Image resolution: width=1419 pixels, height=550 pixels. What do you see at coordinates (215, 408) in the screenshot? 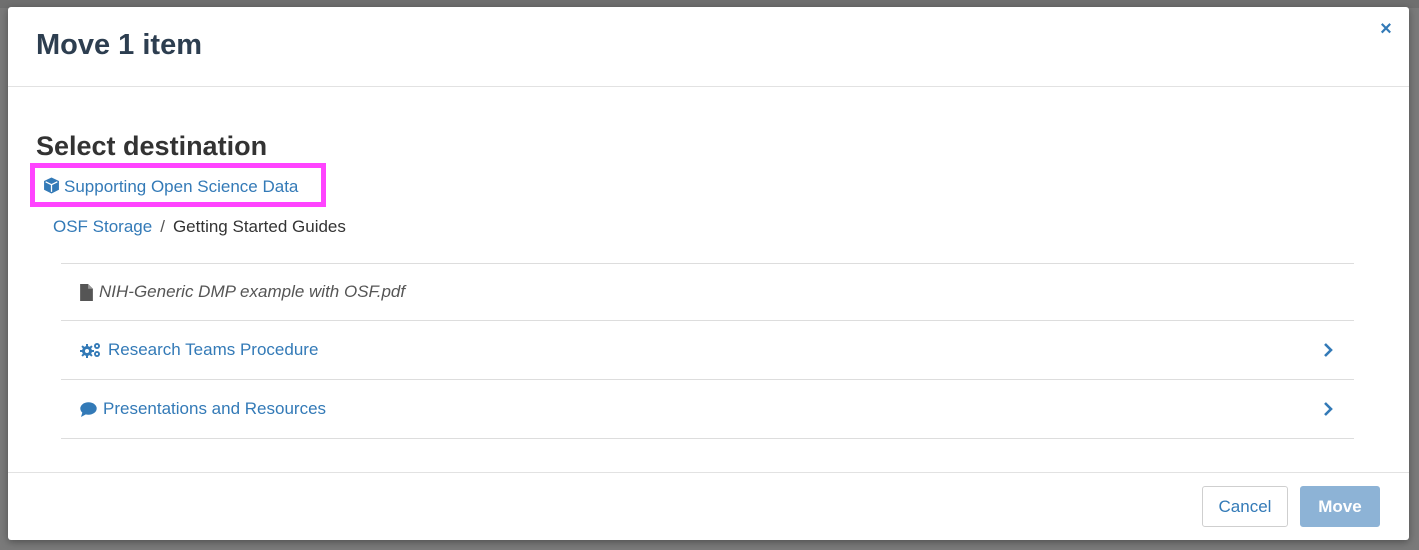
I see `list-item-label: Presentations and Resources` at bounding box center [215, 408].